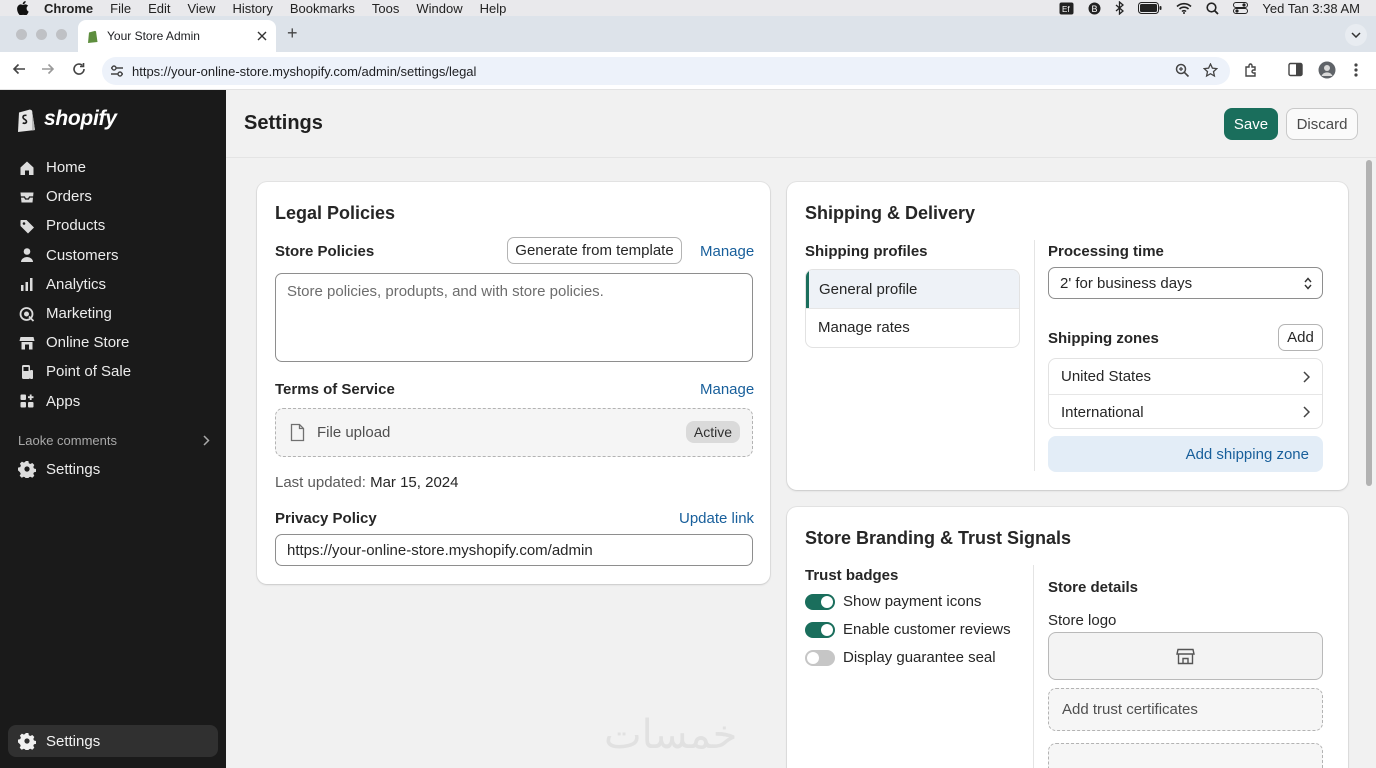 The width and height of the screenshot is (1376, 768). Describe the element at coordinates (206, 440) in the screenshot. I see `chevron-right-icon` at that location.